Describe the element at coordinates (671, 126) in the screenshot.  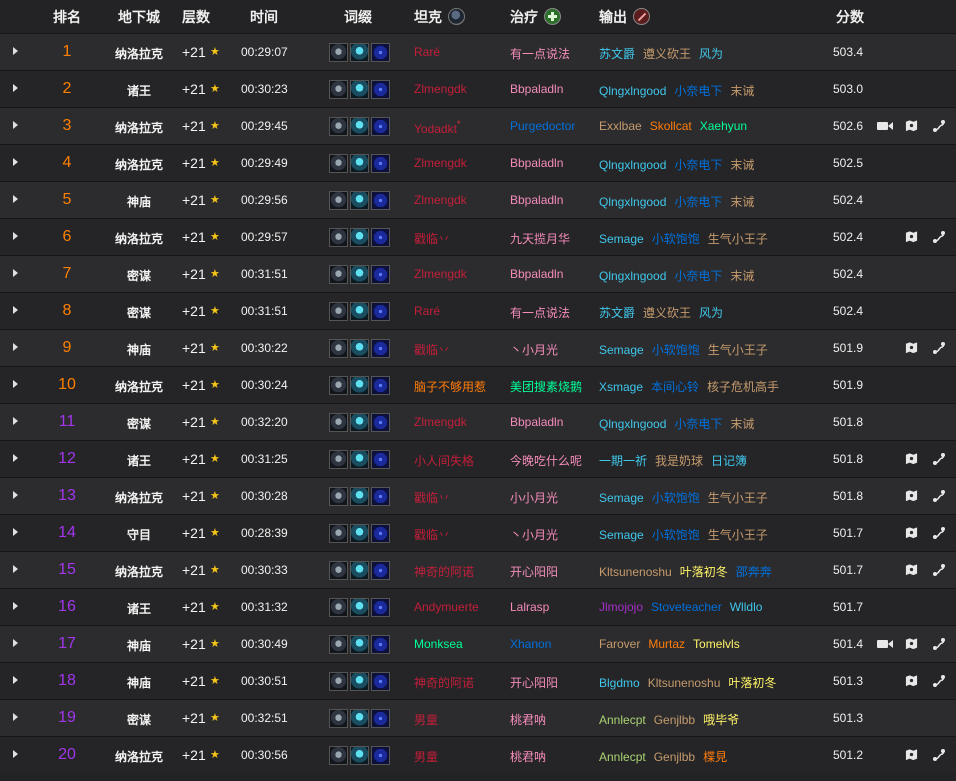
I see `player-name: Skollcat` at that location.